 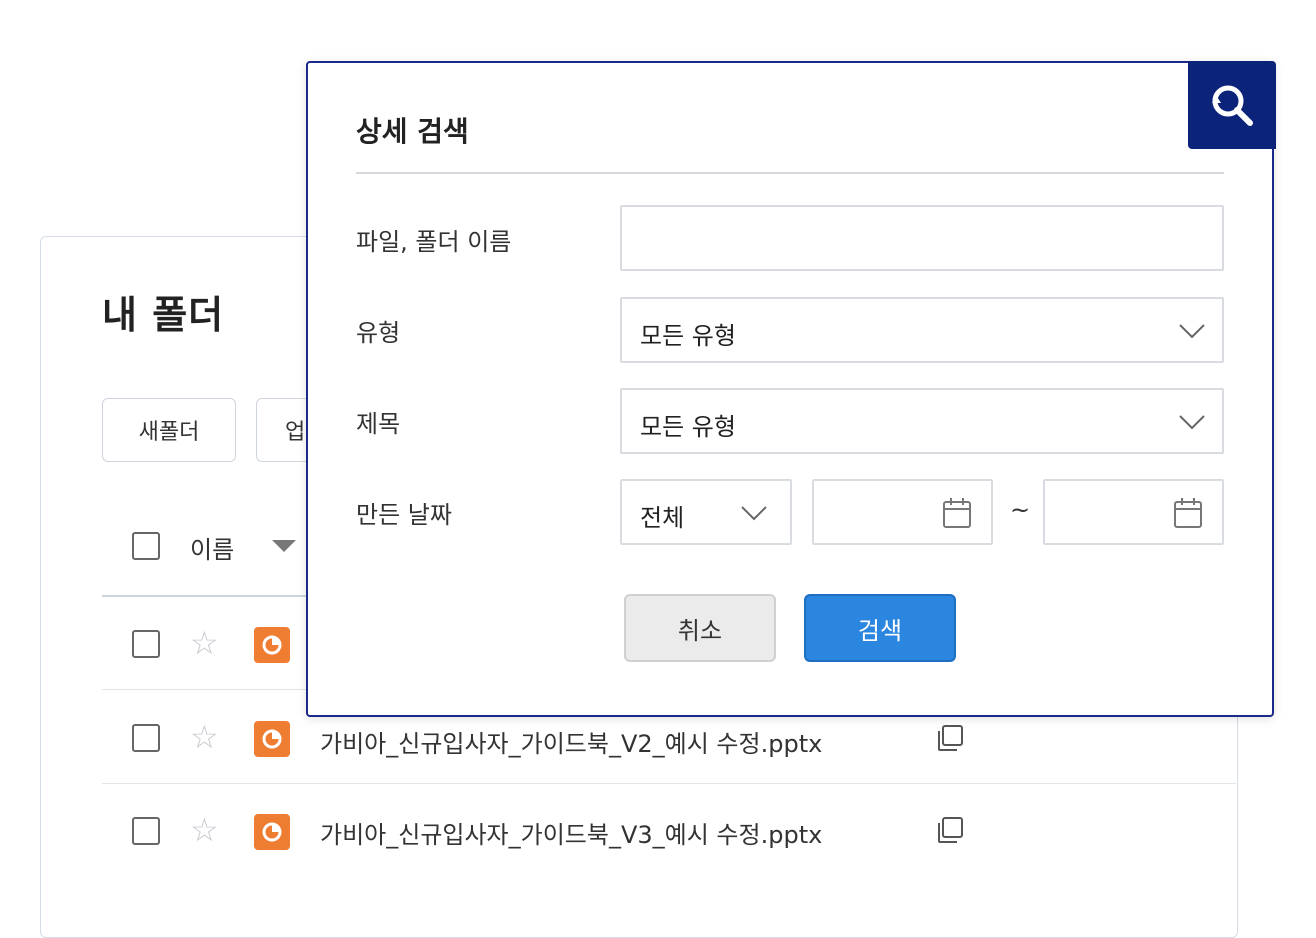 I want to click on type-select-value: 모든 유형, so click(x=688, y=336).